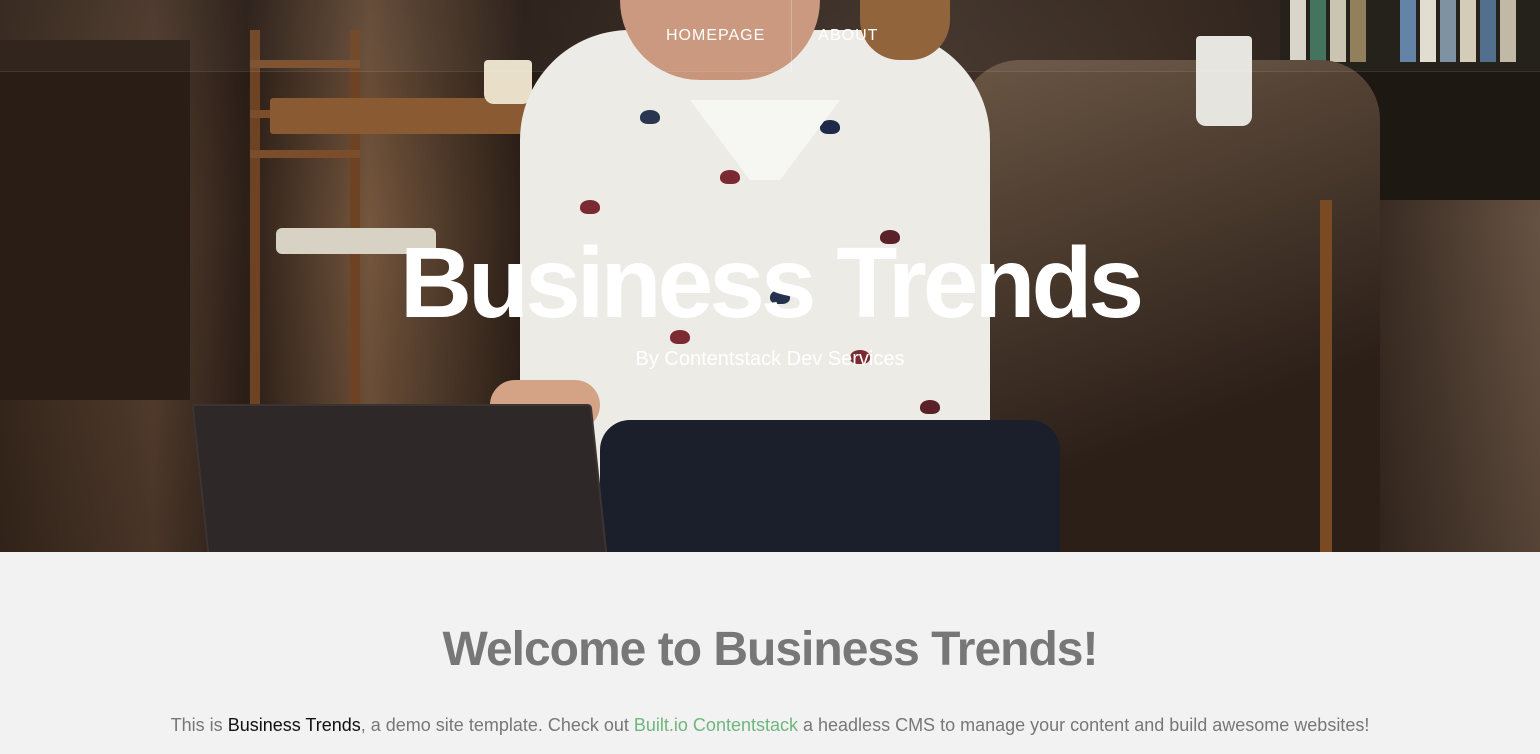 Image resolution: width=1540 pixels, height=754 pixels. Describe the element at coordinates (400, 478) in the screenshot. I see `laptop` at that location.